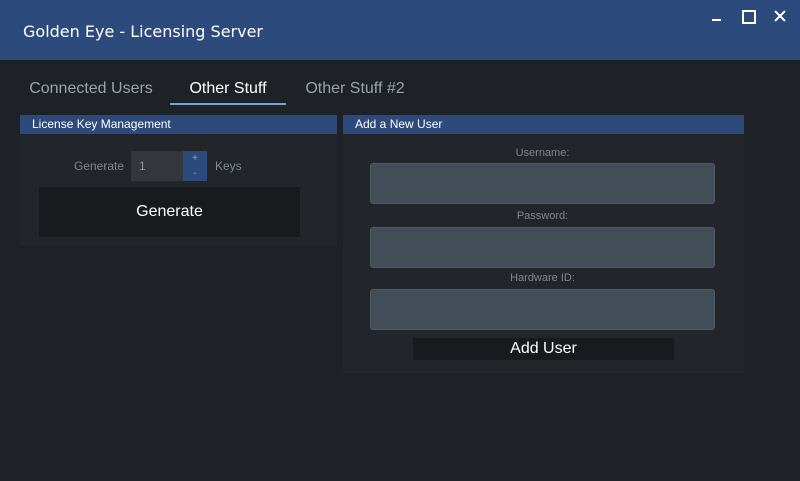 The width and height of the screenshot is (800, 481). Describe the element at coordinates (748, 16) in the screenshot. I see `maximize-icon` at that location.